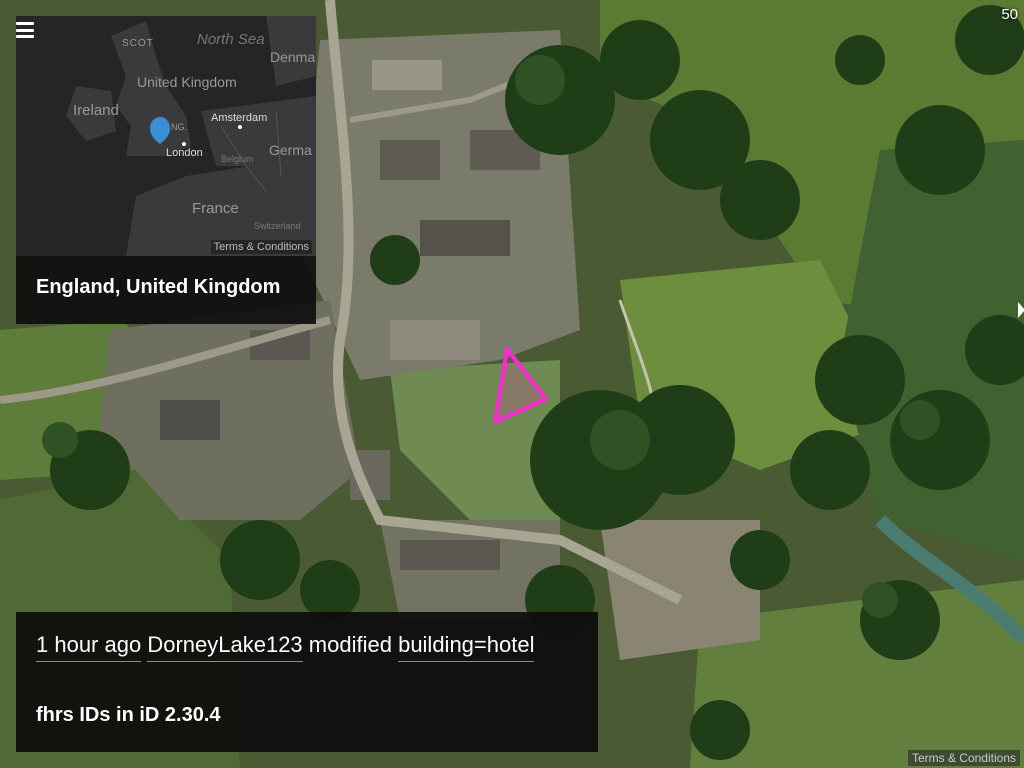  What do you see at coordinates (261, 247) in the screenshot?
I see `overview-terms-link: Terms & Conditions` at bounding box center [261, 247].